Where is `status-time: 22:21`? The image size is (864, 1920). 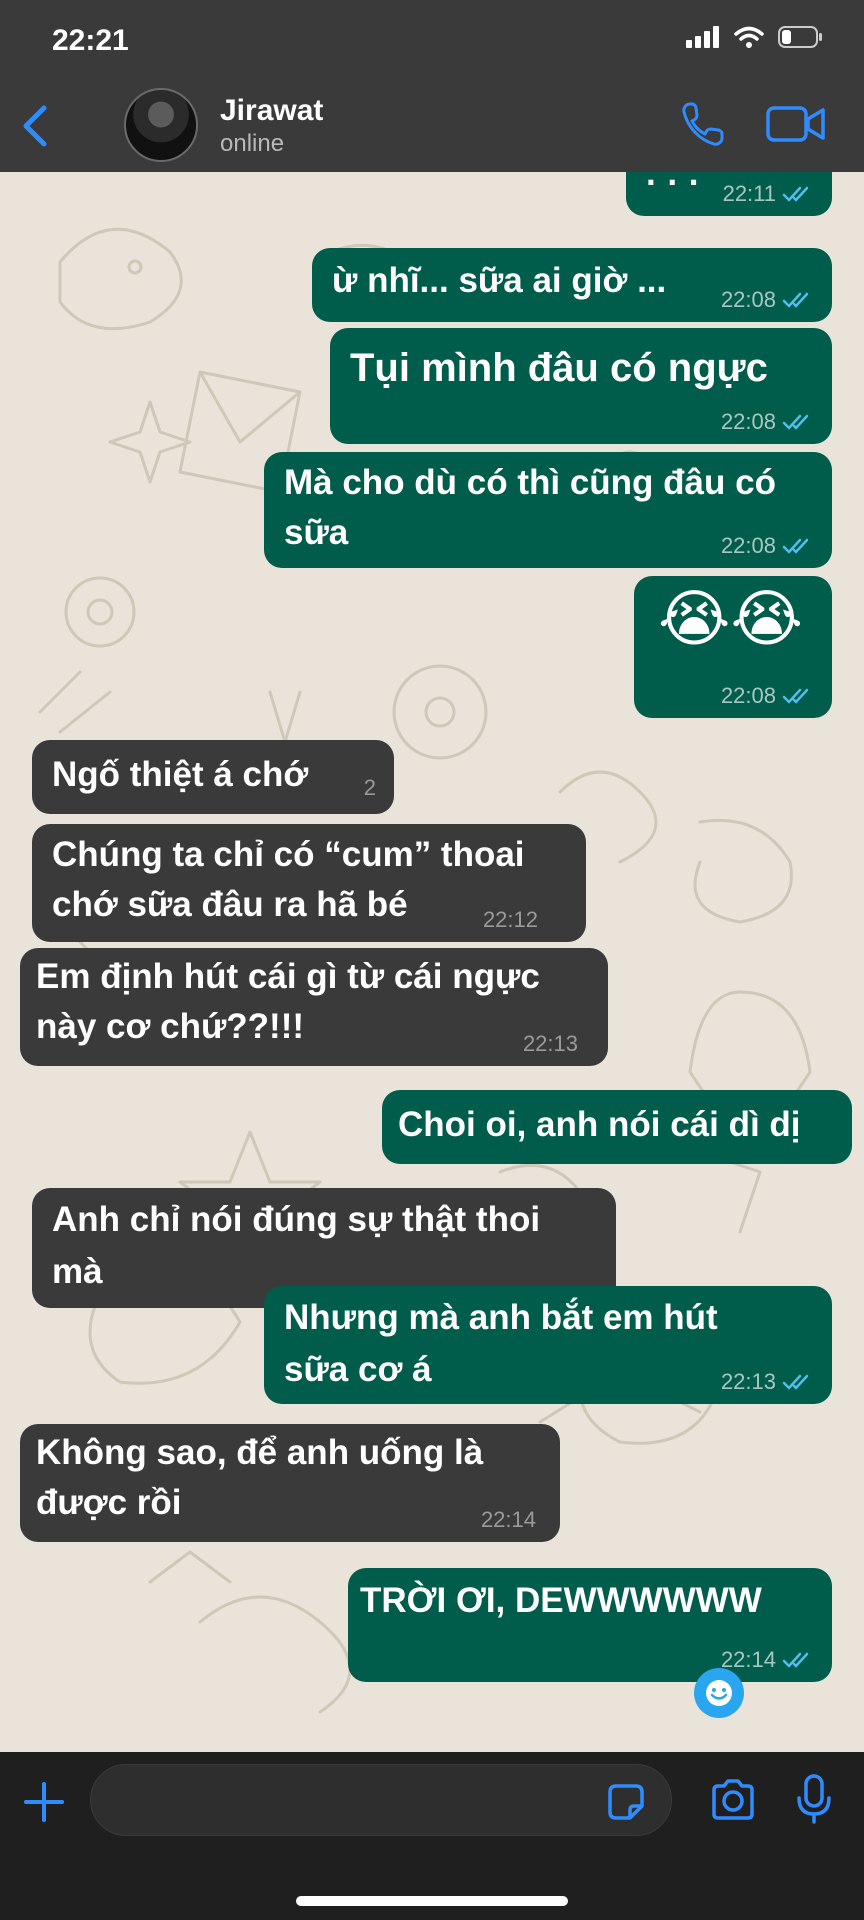 status-time: 22:21 is located at coordinates (90, 40).